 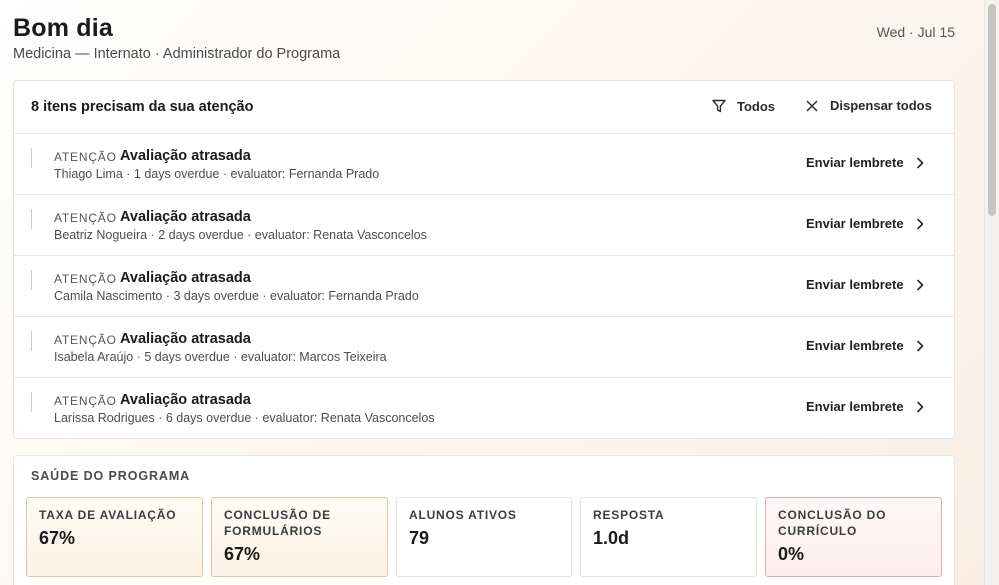 I want to click on filter-button: Todos, so click(x=743, y=106).